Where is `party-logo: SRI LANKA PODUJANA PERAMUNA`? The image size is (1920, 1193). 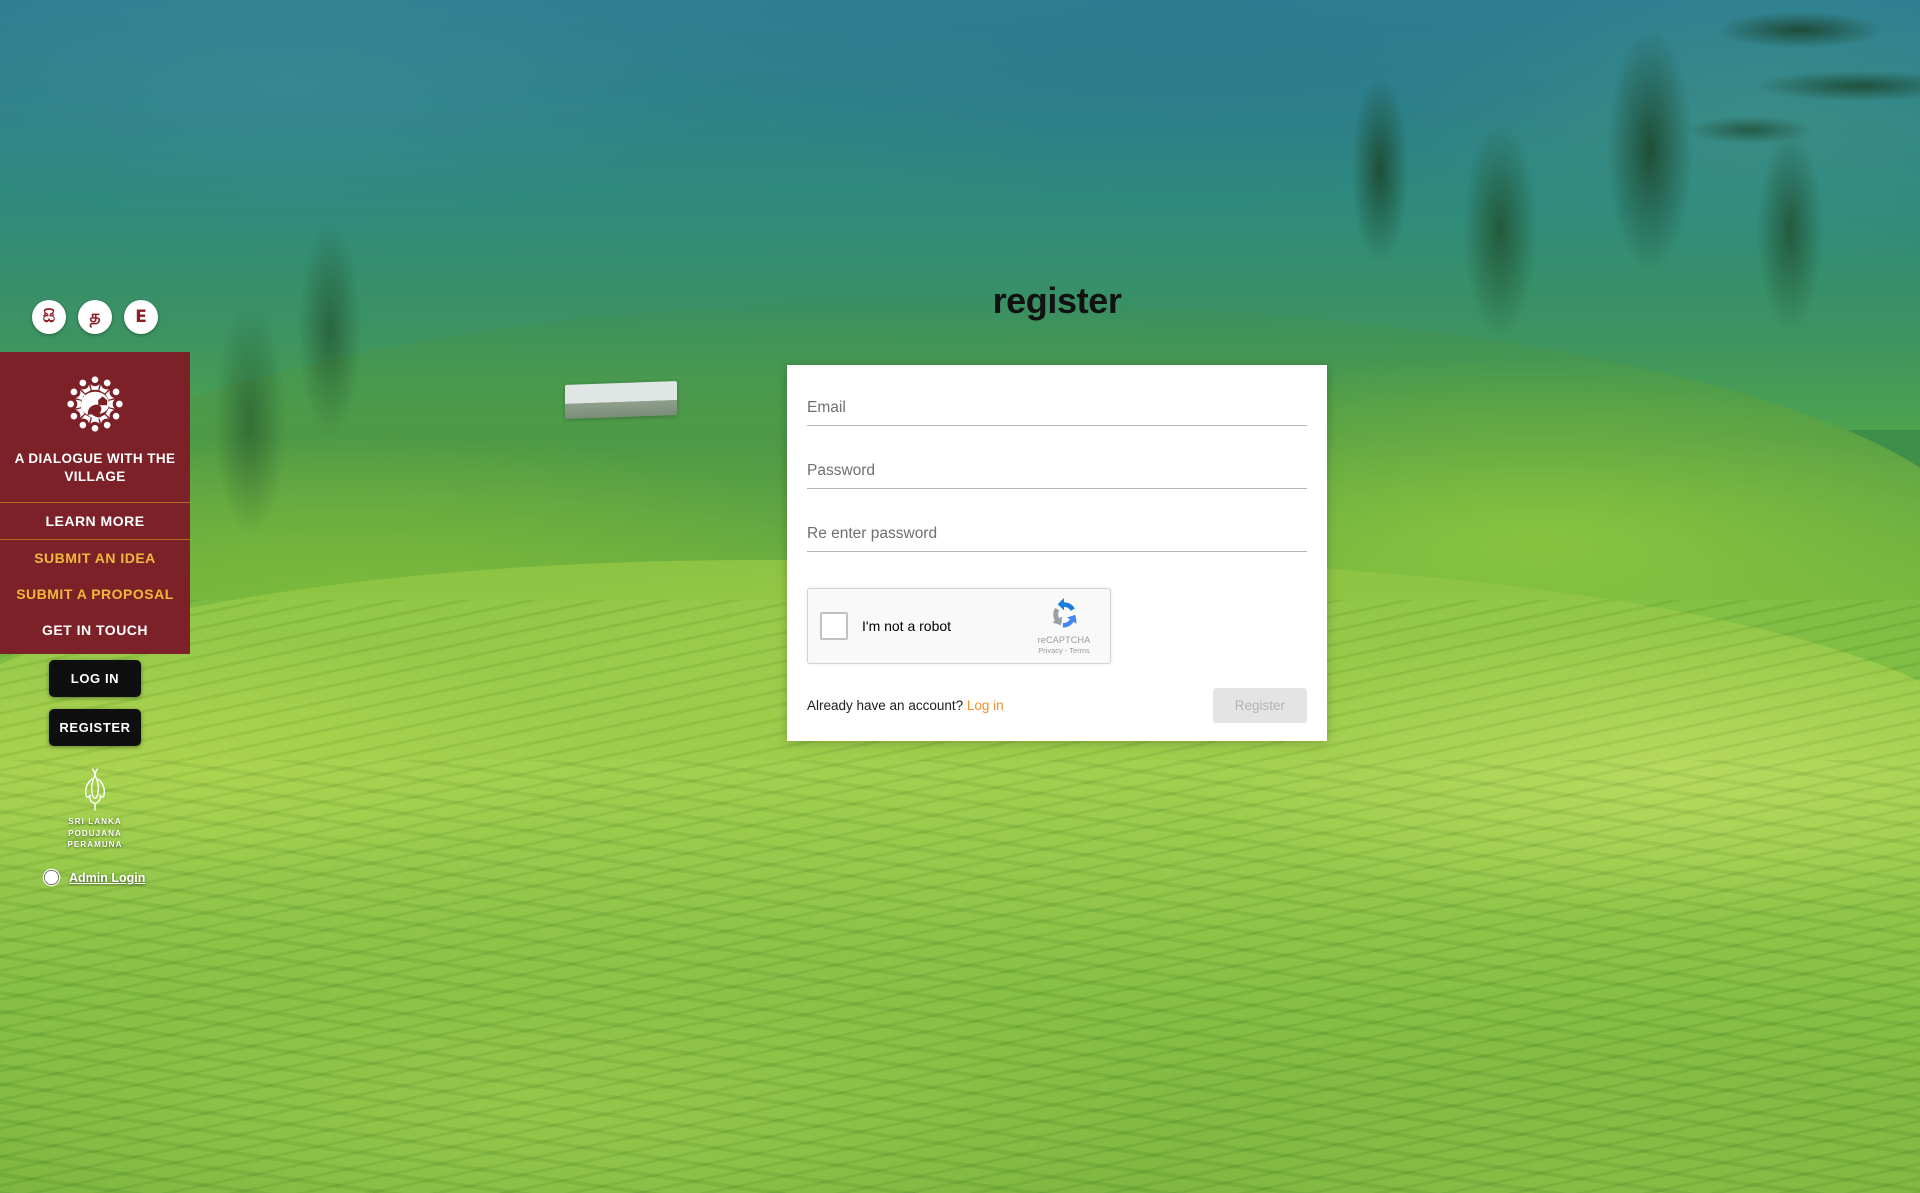
party-logo: SRI LANKA PODUJANA PERAMUNA is located at coordinates (95, 809).